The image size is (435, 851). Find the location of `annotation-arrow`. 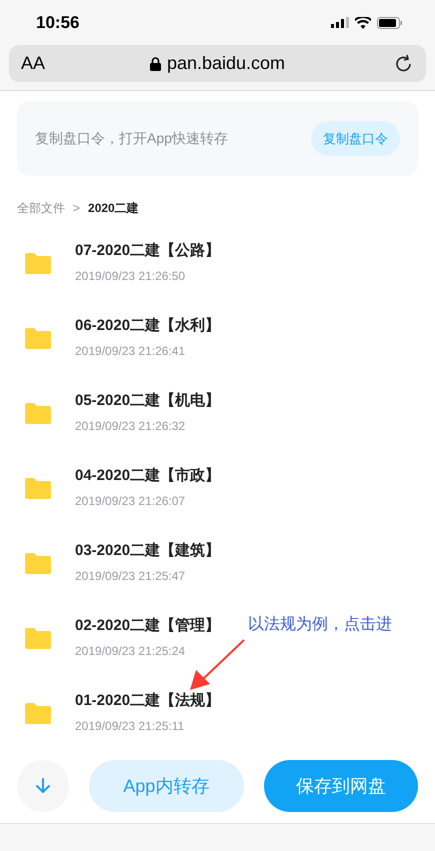

annotation-arrow is located at coordinates (217, 665).